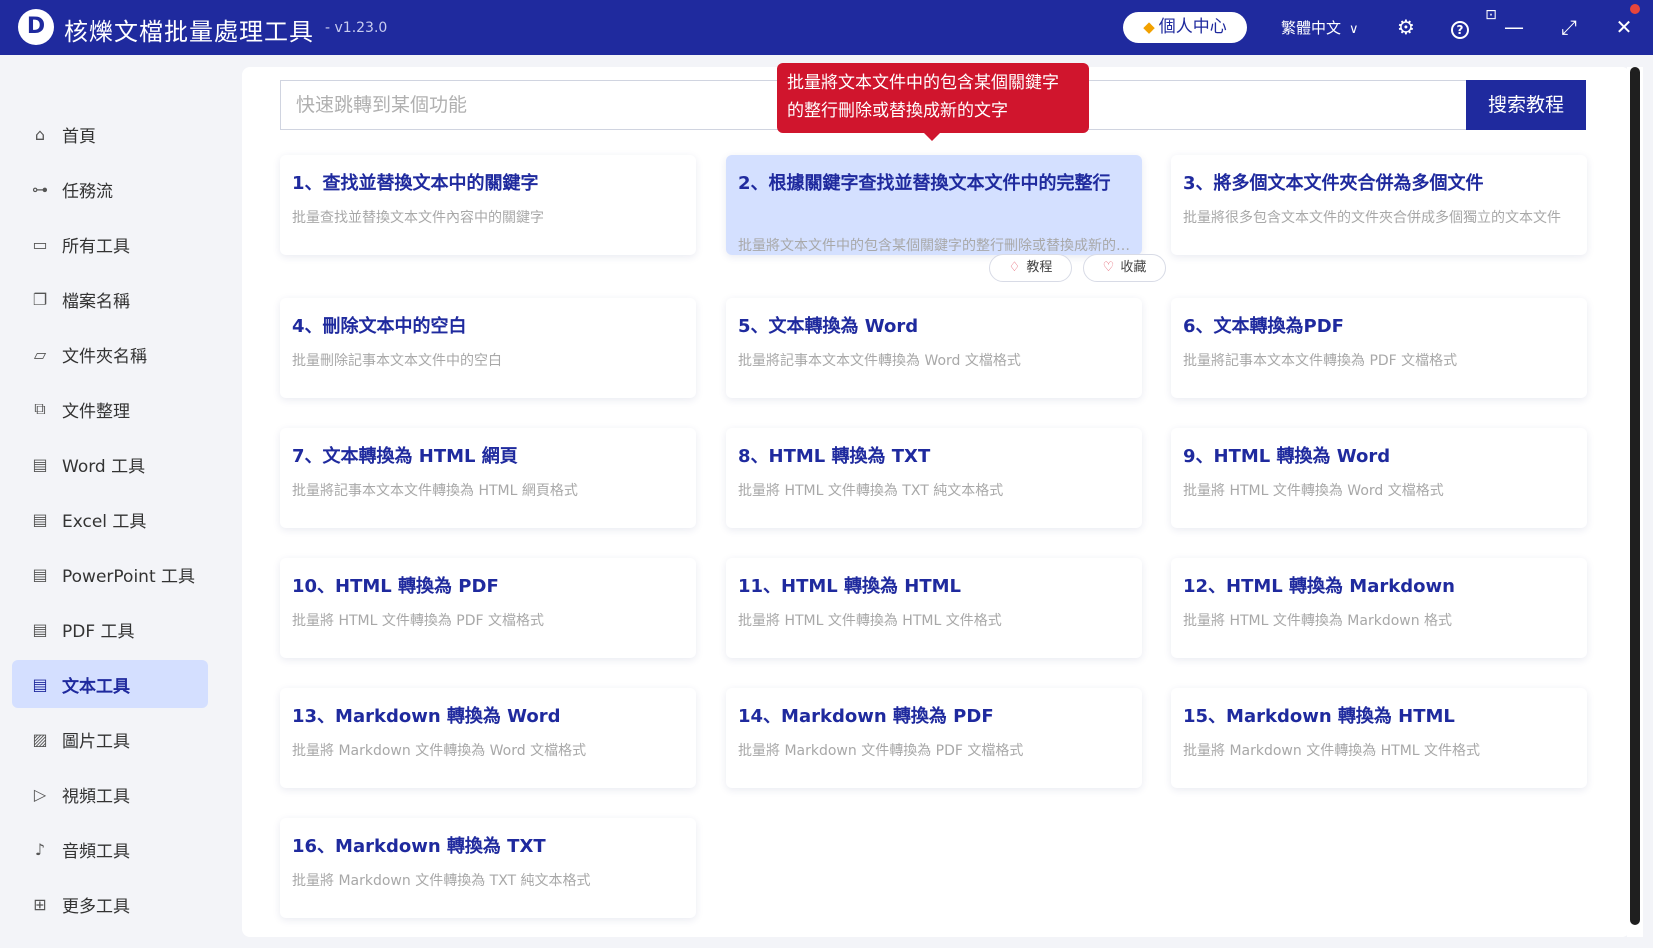 The width and height of the screenshot is (1653, 948). I want to click on tool-card-title: 1、查找並替換文本中的關鍵字, so click(415, 183).